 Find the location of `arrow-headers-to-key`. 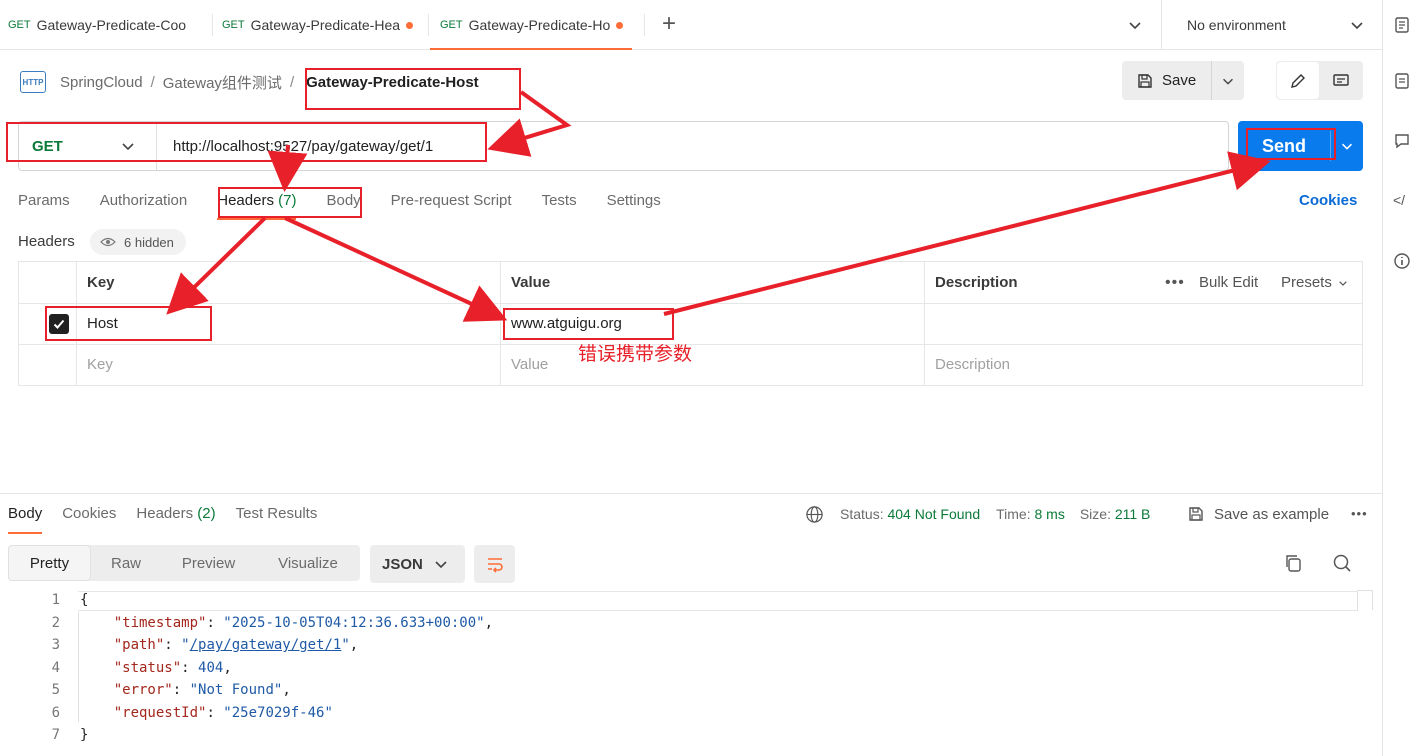

arrow-headers-to-key is located at coordinates (216, 265).